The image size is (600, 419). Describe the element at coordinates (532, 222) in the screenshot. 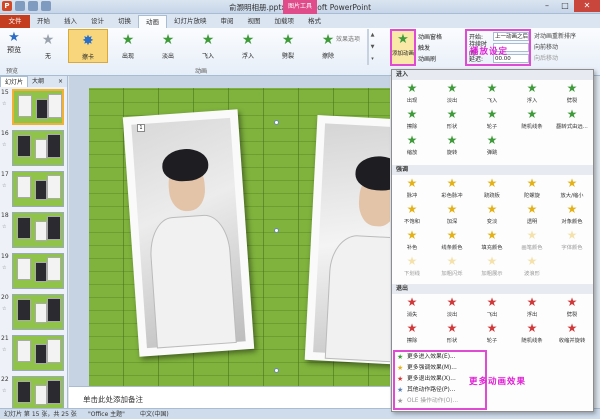

I see `effect-label: 透明` at that location.